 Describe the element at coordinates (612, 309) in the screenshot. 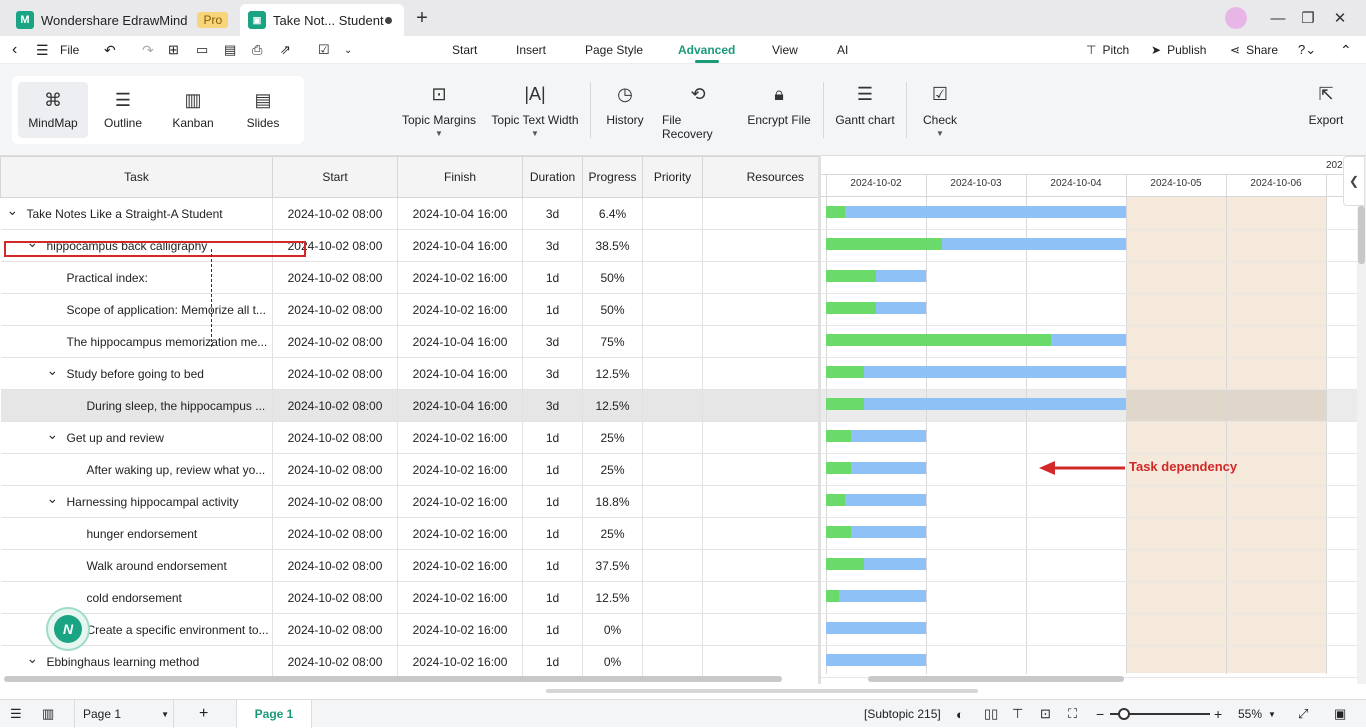

I see `progress-cell: 50%` at that location.